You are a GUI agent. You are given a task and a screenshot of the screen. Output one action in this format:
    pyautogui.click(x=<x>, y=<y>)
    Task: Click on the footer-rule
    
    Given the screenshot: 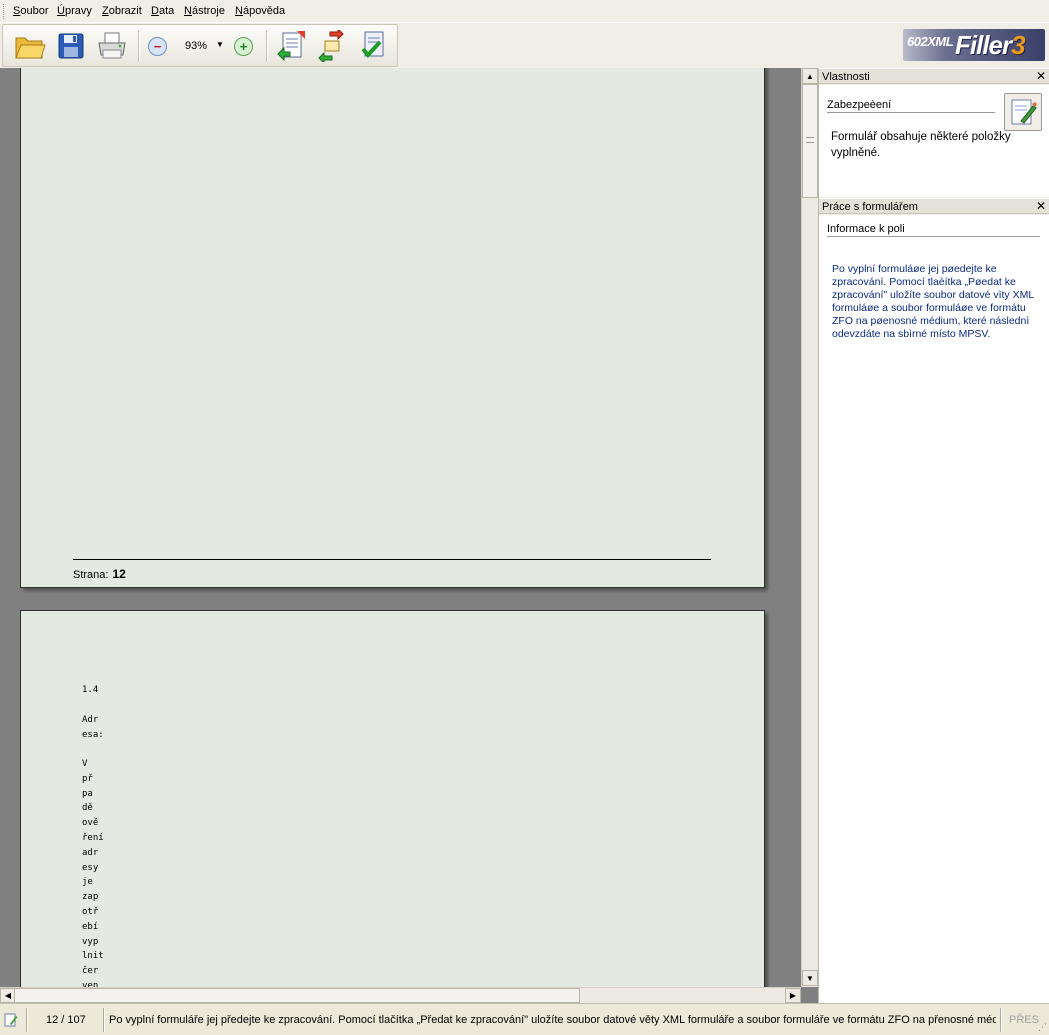 What is the action you would take?
    pyautogui.click(x=392, y=559)
    